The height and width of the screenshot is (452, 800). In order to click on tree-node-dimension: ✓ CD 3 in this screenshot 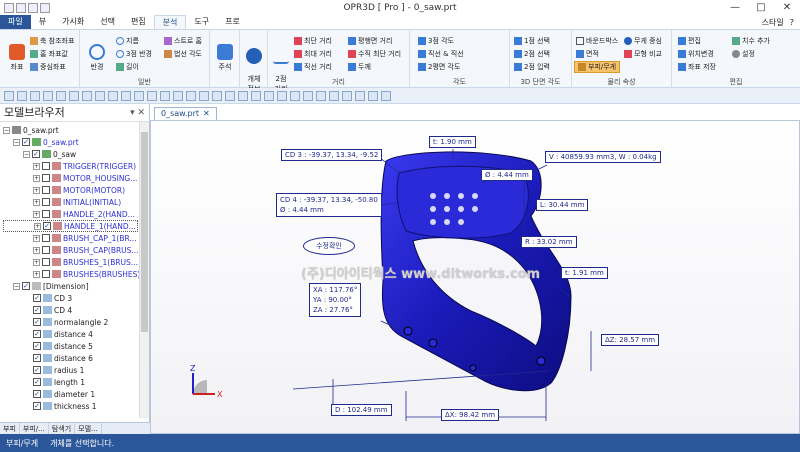, I will do `click(52, 298)`.